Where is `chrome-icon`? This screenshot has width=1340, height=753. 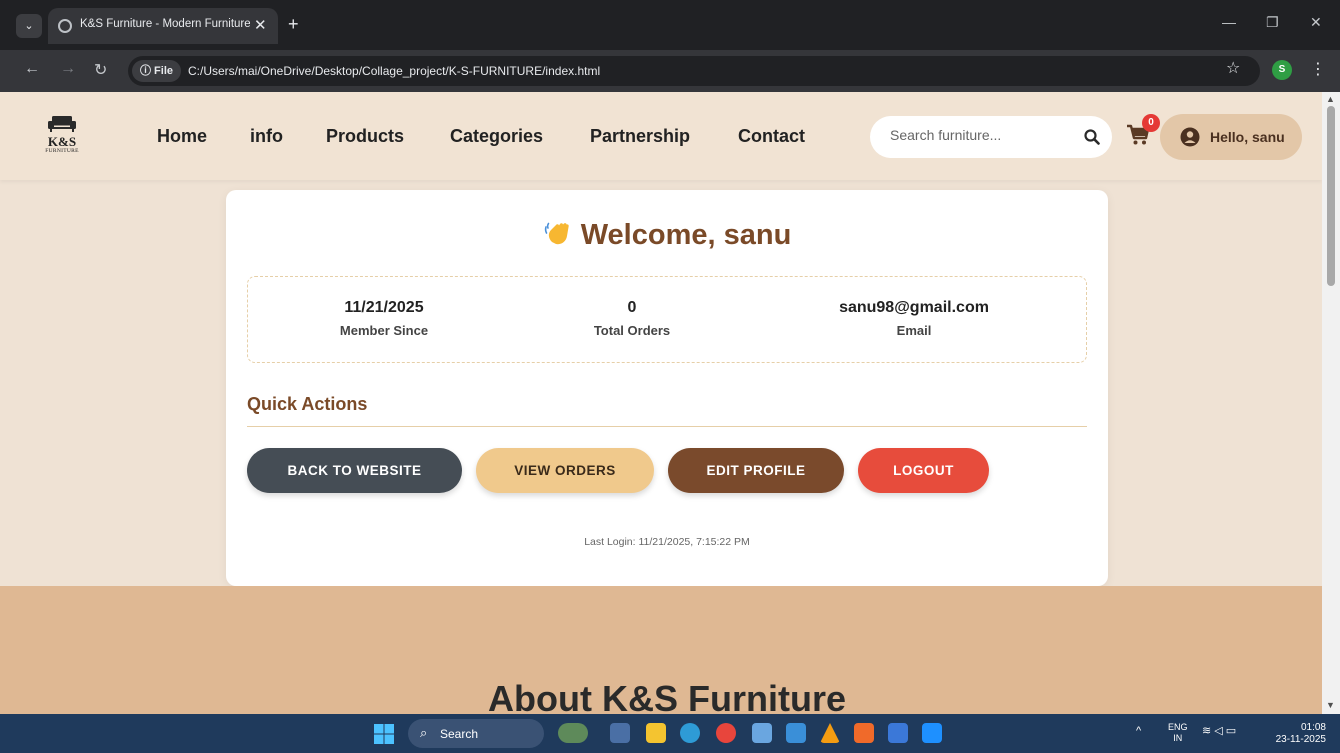 chrome-icon is located at coordinates (726, 733).